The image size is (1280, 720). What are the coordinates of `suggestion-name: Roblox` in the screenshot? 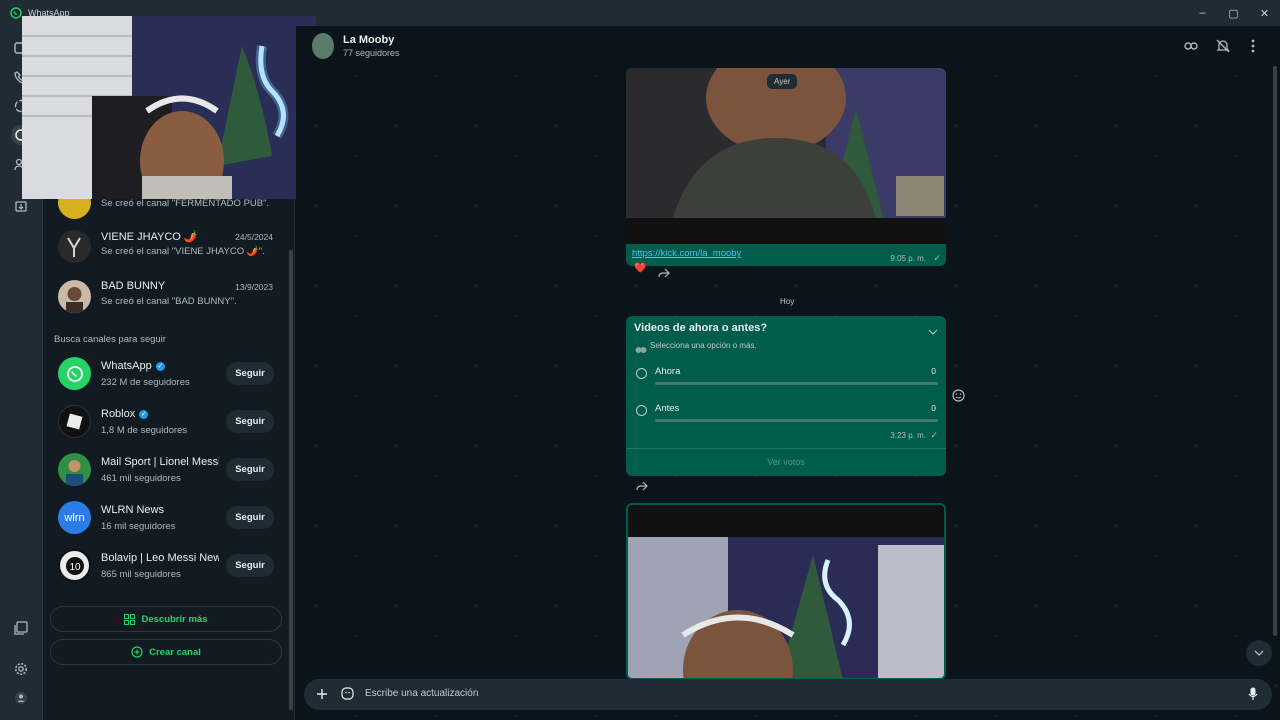 It's located at (118, 414).